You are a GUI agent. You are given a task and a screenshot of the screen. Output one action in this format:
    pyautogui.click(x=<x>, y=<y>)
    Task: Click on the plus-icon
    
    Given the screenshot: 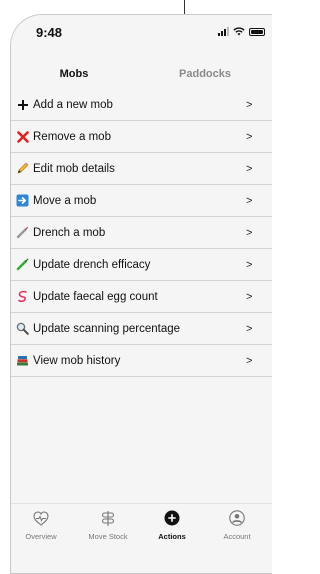 What is the action you would take?
    pyautogui.click(x=22, y=104)
    